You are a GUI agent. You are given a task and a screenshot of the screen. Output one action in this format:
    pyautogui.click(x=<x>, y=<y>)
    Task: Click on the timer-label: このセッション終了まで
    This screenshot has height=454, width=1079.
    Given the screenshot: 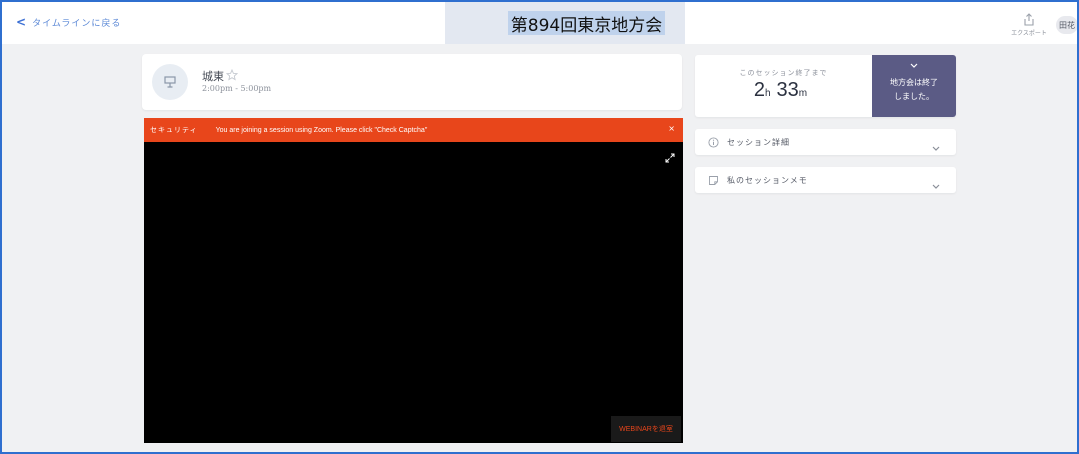 What is the action you would take?
    pyautogui.click(x=783, y=73)
    